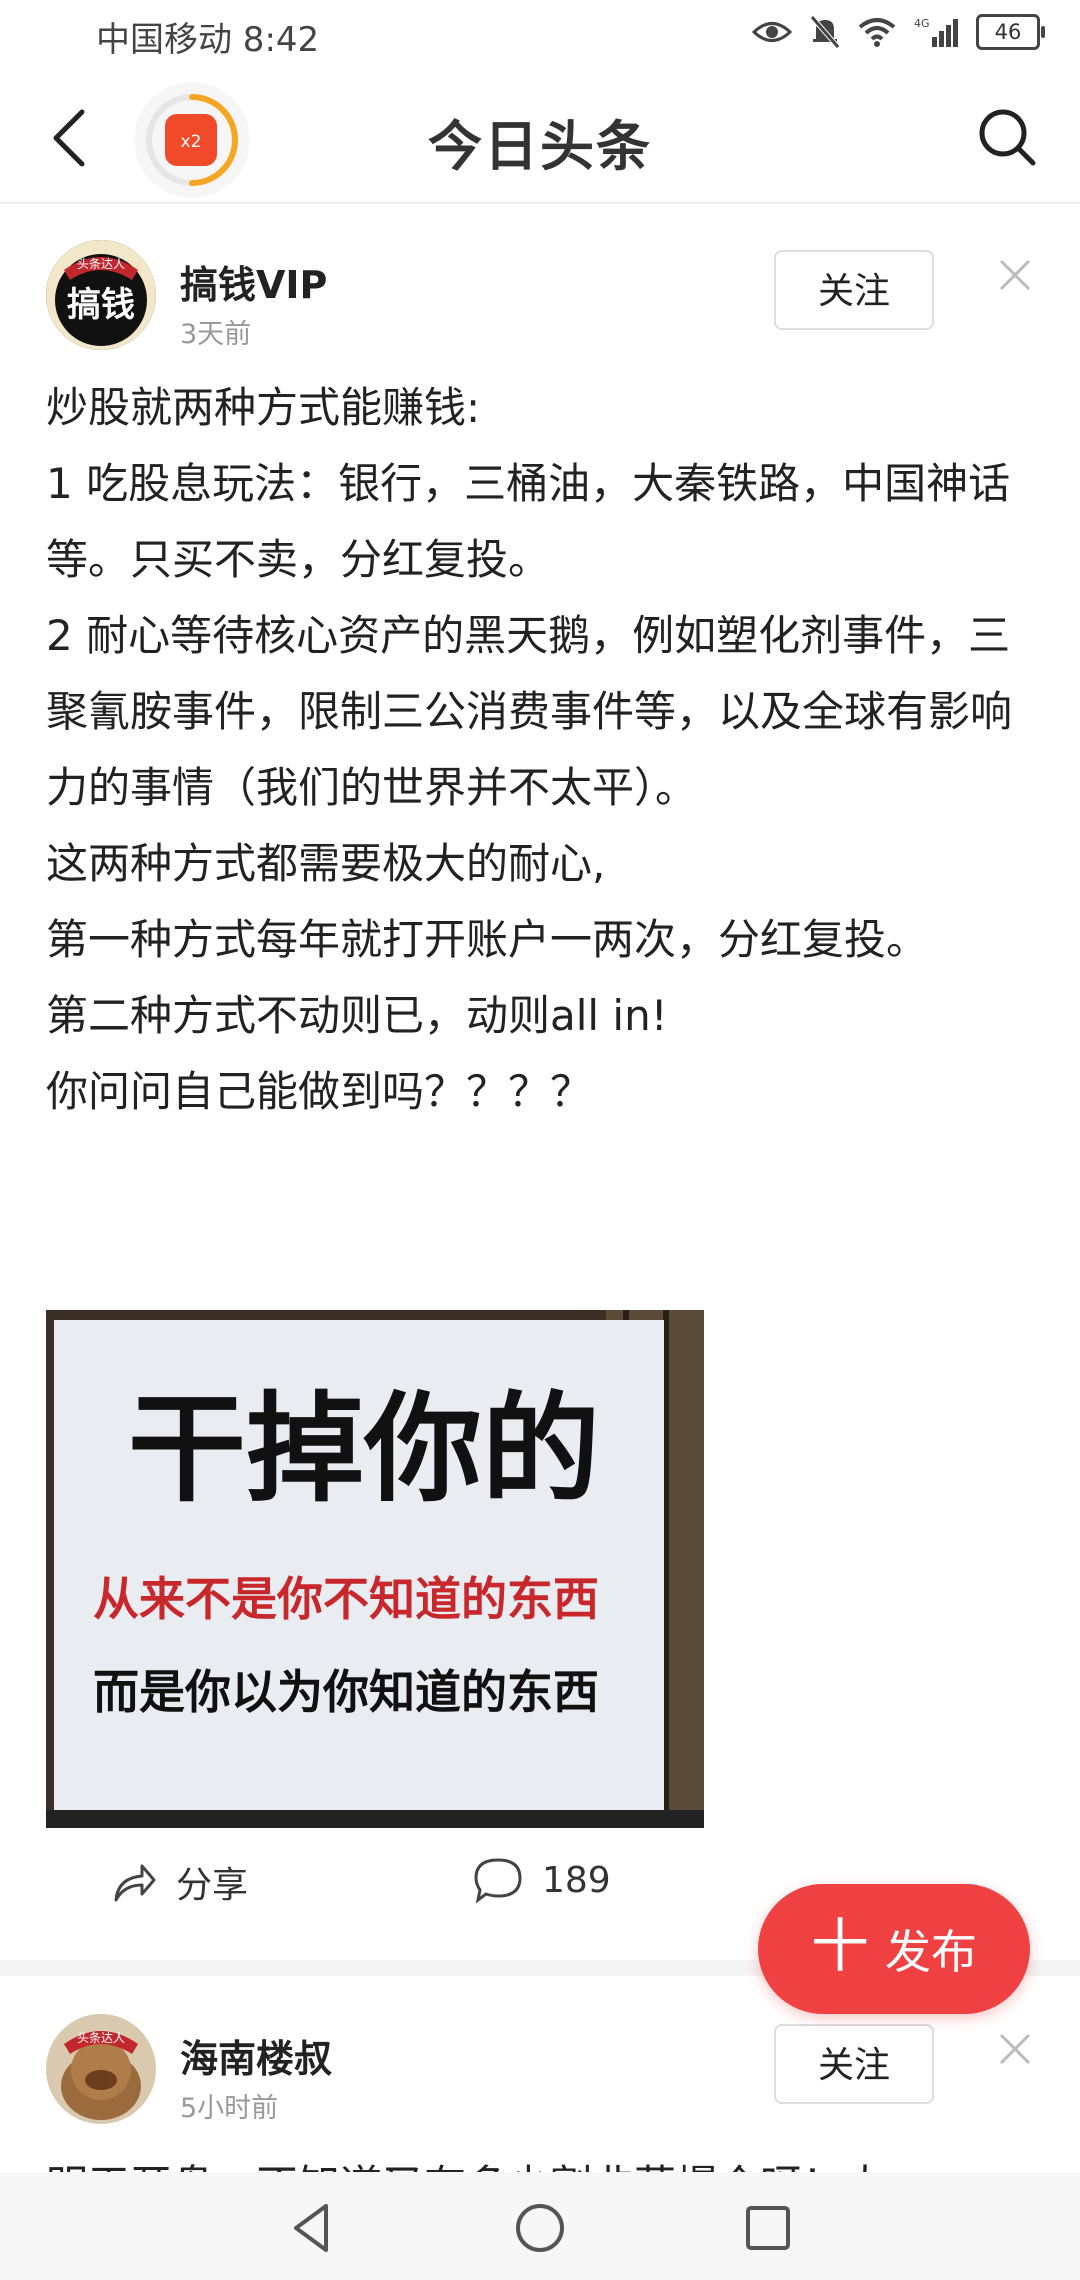 This screenshot has width=1080, height=2280. Describe the element at coordinates (540, 300) in the screenshot. I see `post-header: 头条达人 搞钱 搞钱VIP 3天前 关注` at that location.